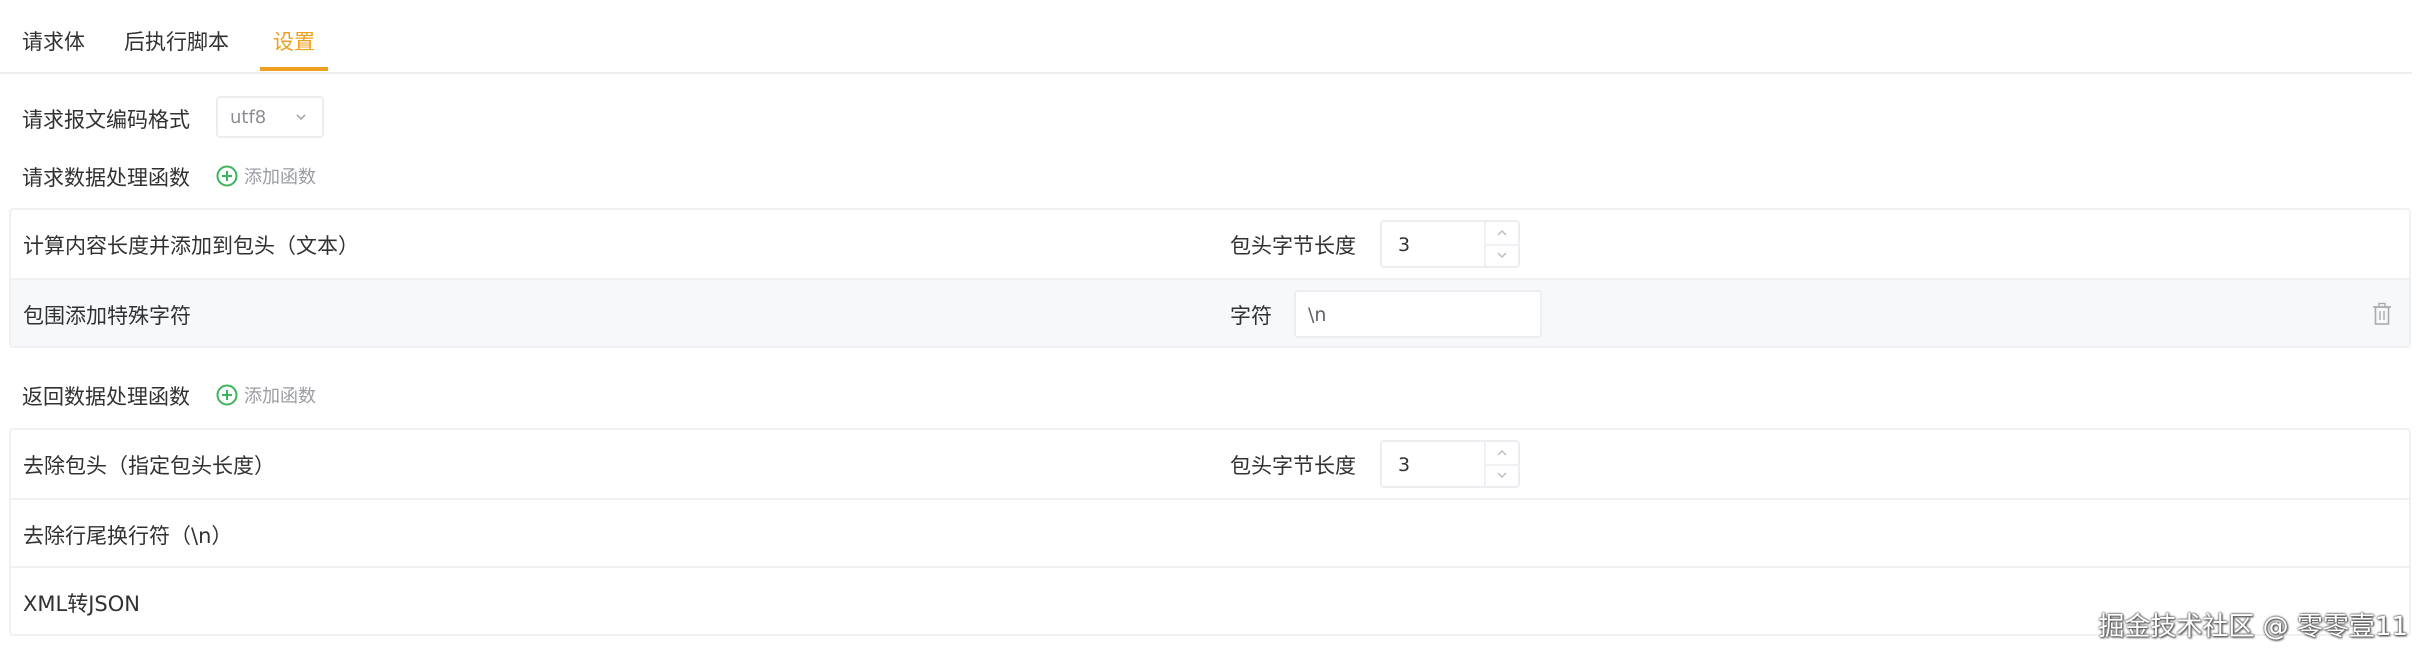  Describe the element at coordinates (280, 177) in the screenshot. I see `request-add-function-label: 添加函数` at that location.